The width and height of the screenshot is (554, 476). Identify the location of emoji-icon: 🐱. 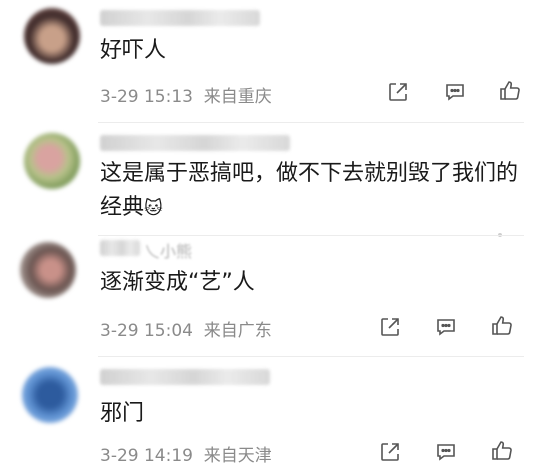
(153, 208).